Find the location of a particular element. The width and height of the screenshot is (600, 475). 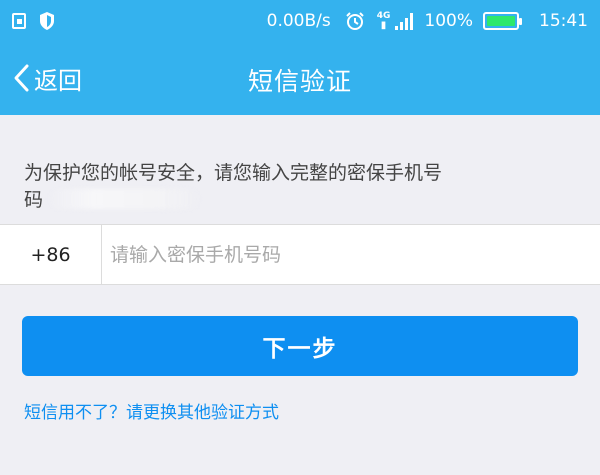

lte-icon: 4G ▮ is located at coordinates (384, 21).